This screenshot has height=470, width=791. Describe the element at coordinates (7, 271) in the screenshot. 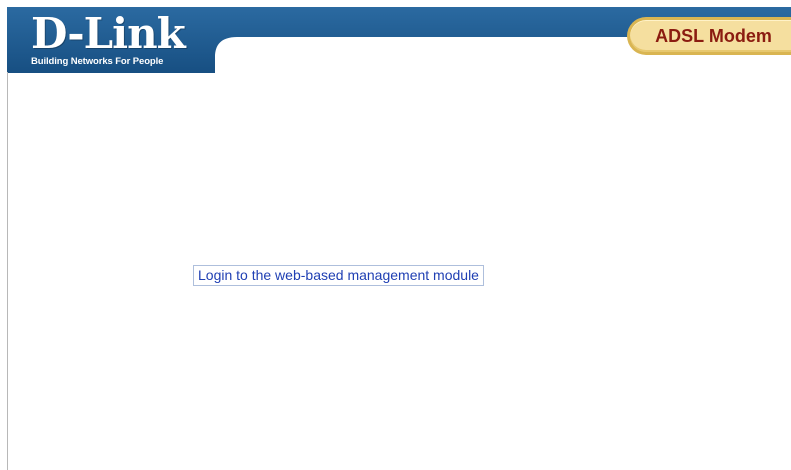

I see `left-divider` at that location.